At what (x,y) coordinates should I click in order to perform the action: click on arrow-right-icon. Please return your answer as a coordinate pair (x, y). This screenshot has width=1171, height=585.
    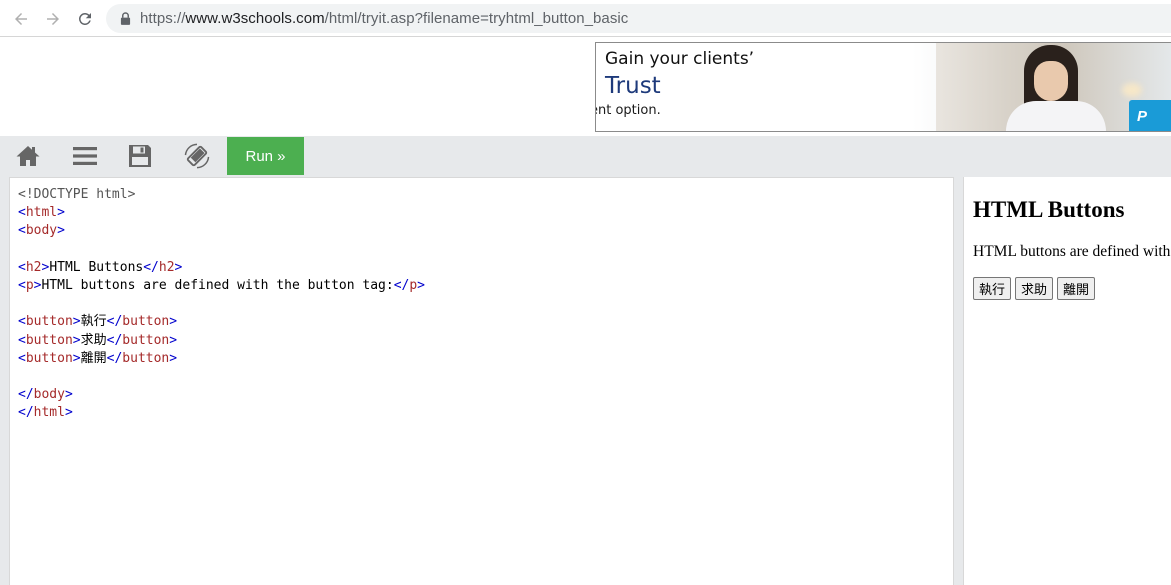
    Looking at the image, I should click on (53, 19).